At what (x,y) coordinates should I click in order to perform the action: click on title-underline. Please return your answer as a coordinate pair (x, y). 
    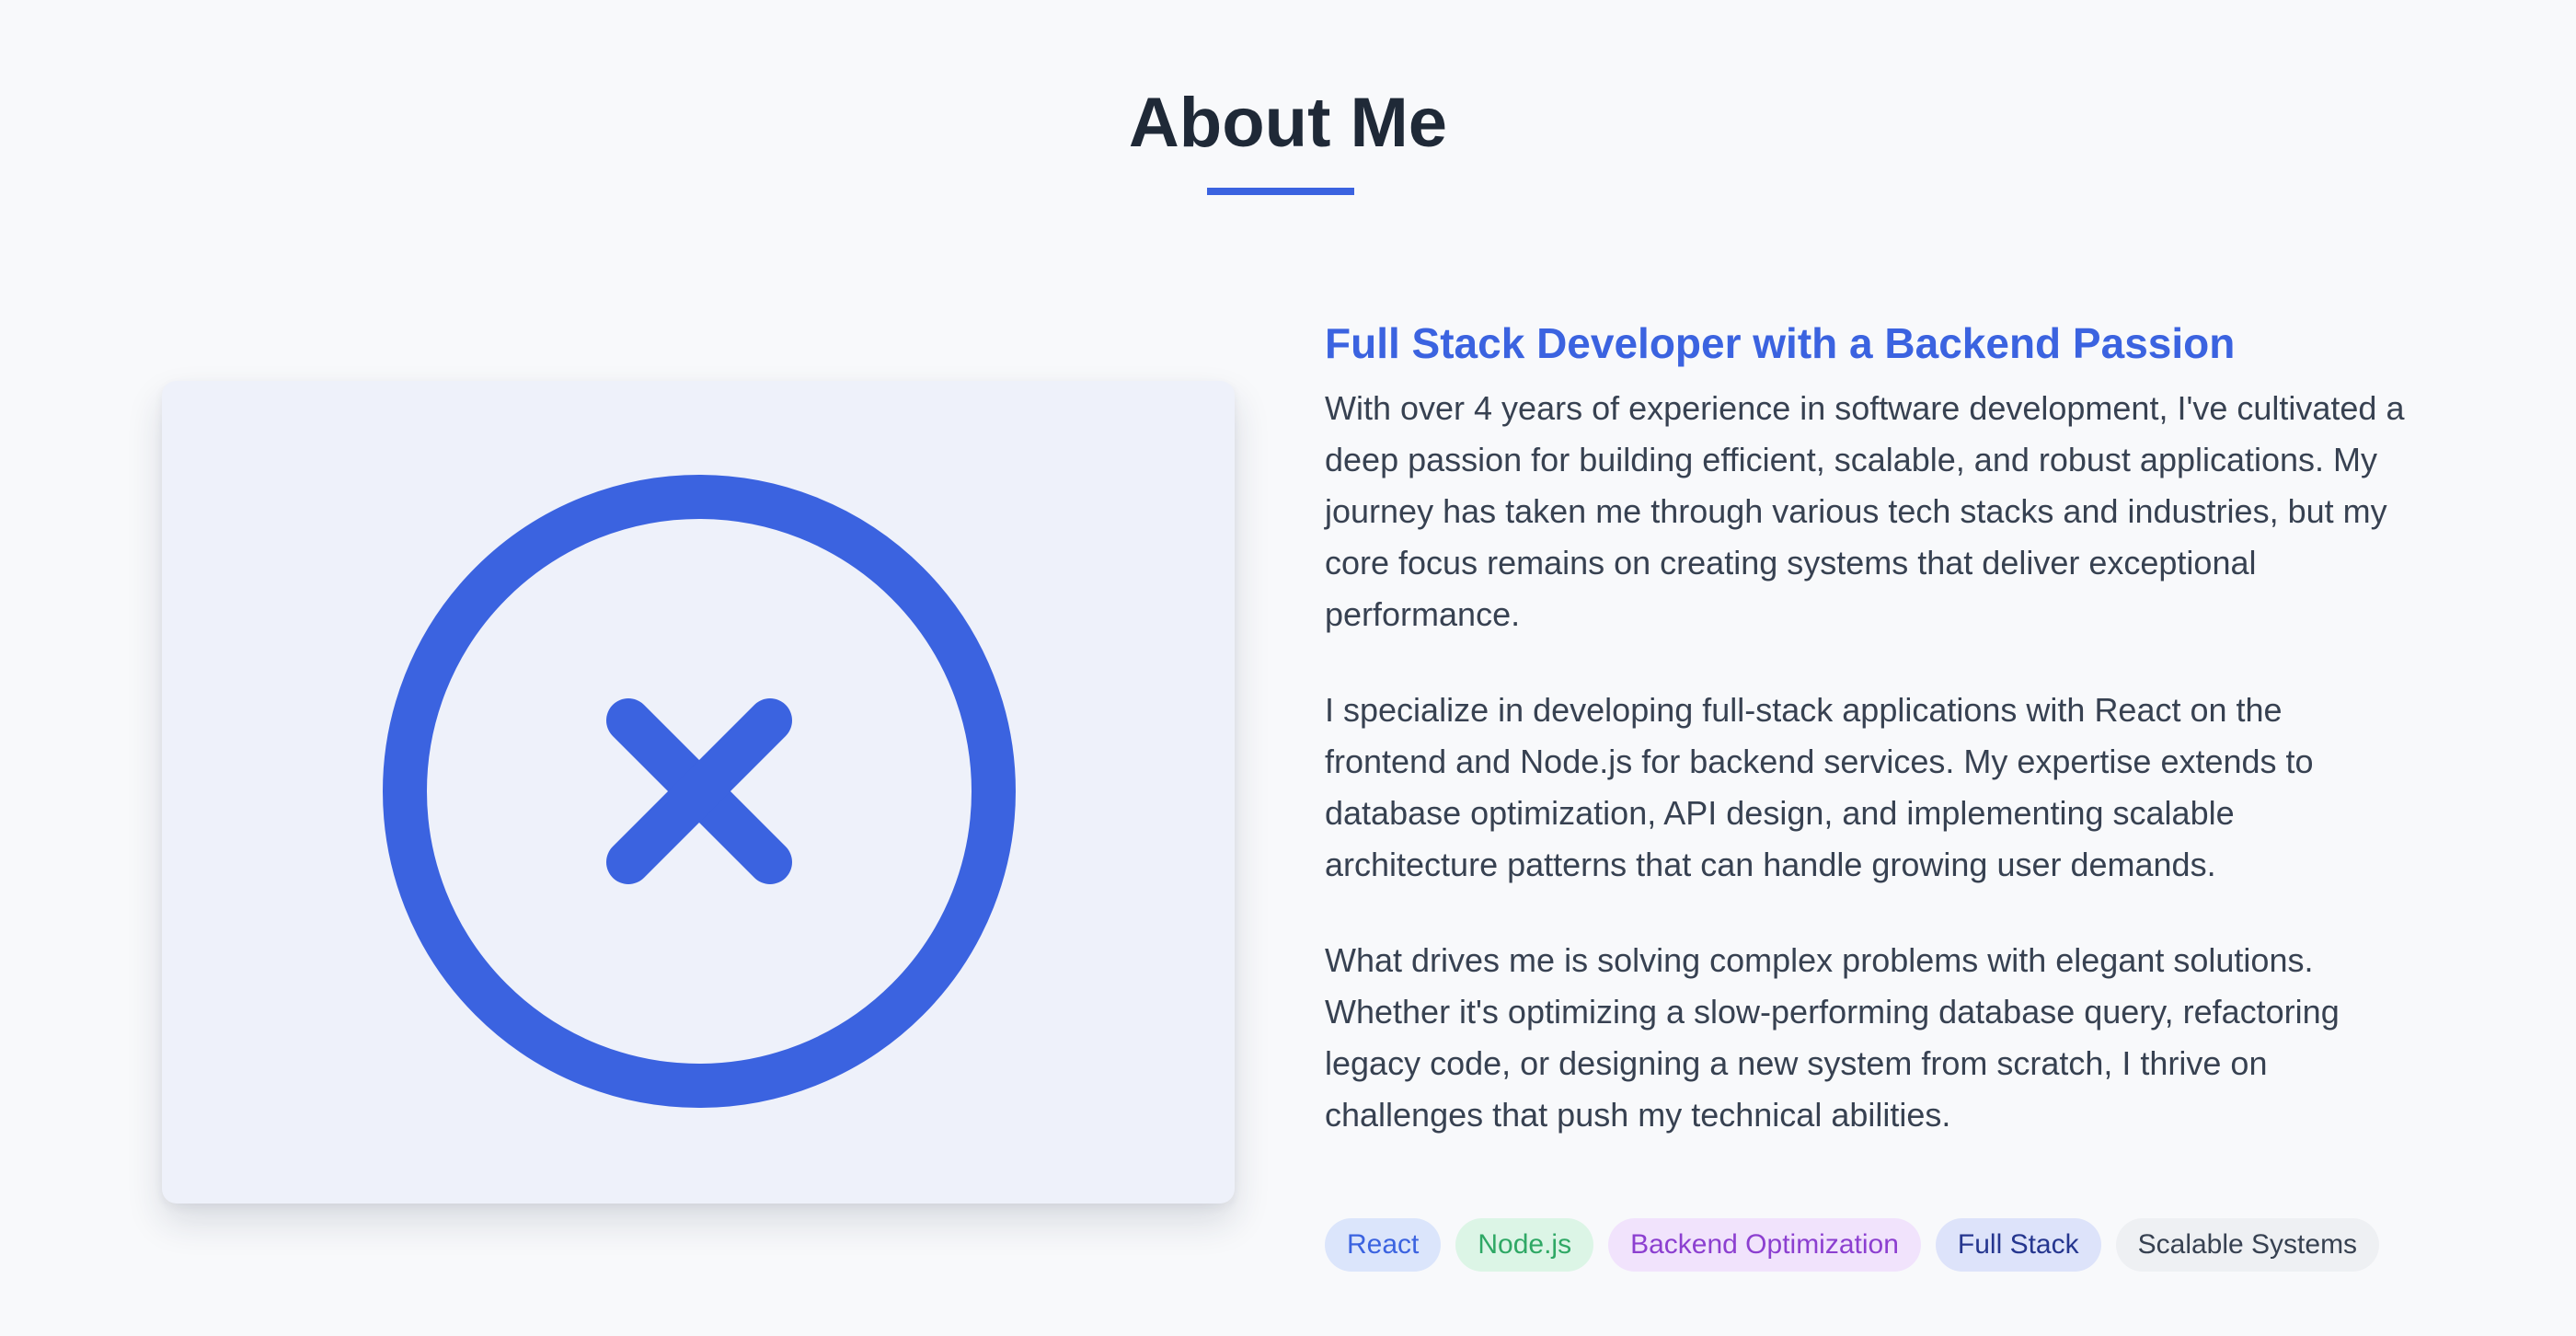
    Looking at the image, I should click on (1280, 191).